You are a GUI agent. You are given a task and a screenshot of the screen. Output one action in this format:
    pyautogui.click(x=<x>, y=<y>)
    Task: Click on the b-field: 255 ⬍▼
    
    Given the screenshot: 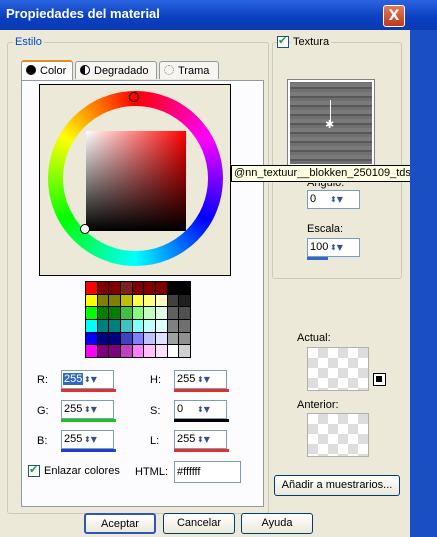 What is the action you would take?
    pyautogui.click(x=87, y=439)
    